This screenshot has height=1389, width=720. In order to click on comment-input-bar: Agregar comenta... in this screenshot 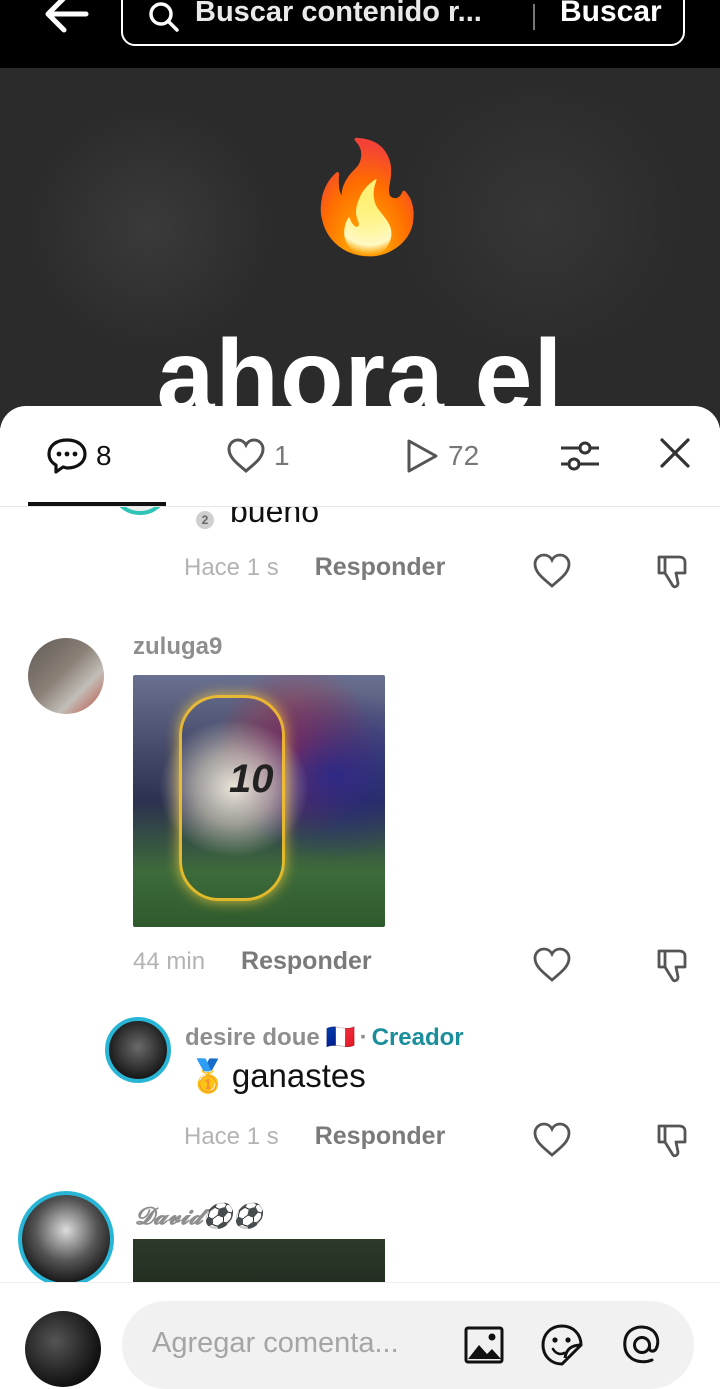, I will do `click(360, 1335)`.